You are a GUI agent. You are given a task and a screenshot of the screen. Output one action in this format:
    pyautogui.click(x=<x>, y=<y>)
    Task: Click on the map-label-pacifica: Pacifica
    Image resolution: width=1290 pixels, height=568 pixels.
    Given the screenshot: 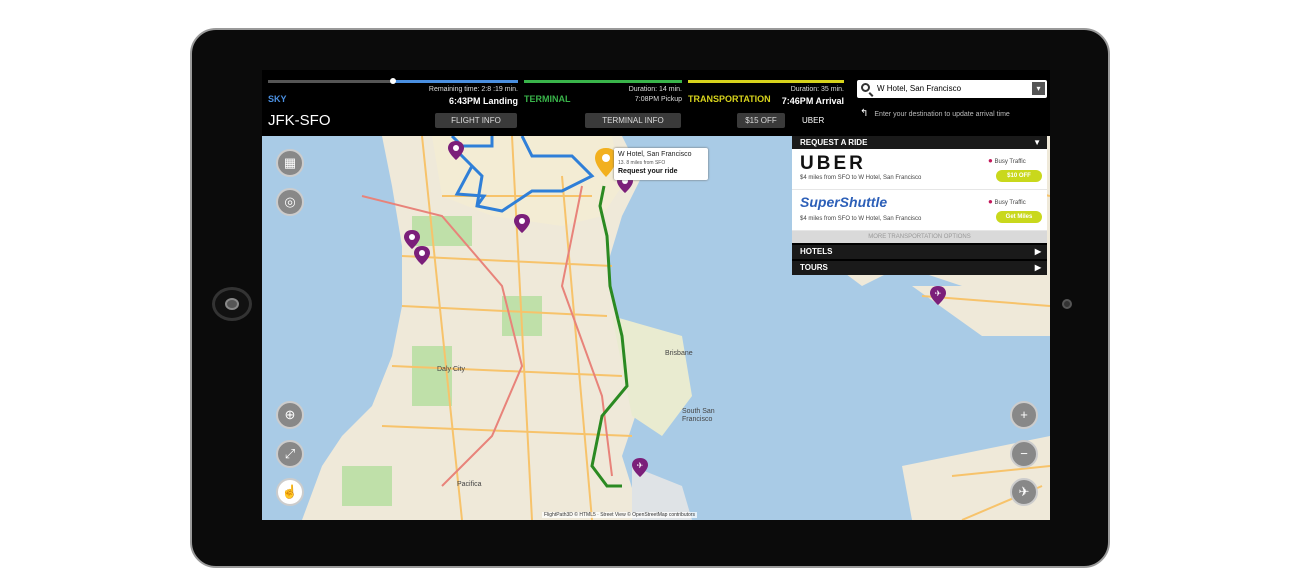 What is the action you would take?
    pyautogui.click(x=469, y=484)
    